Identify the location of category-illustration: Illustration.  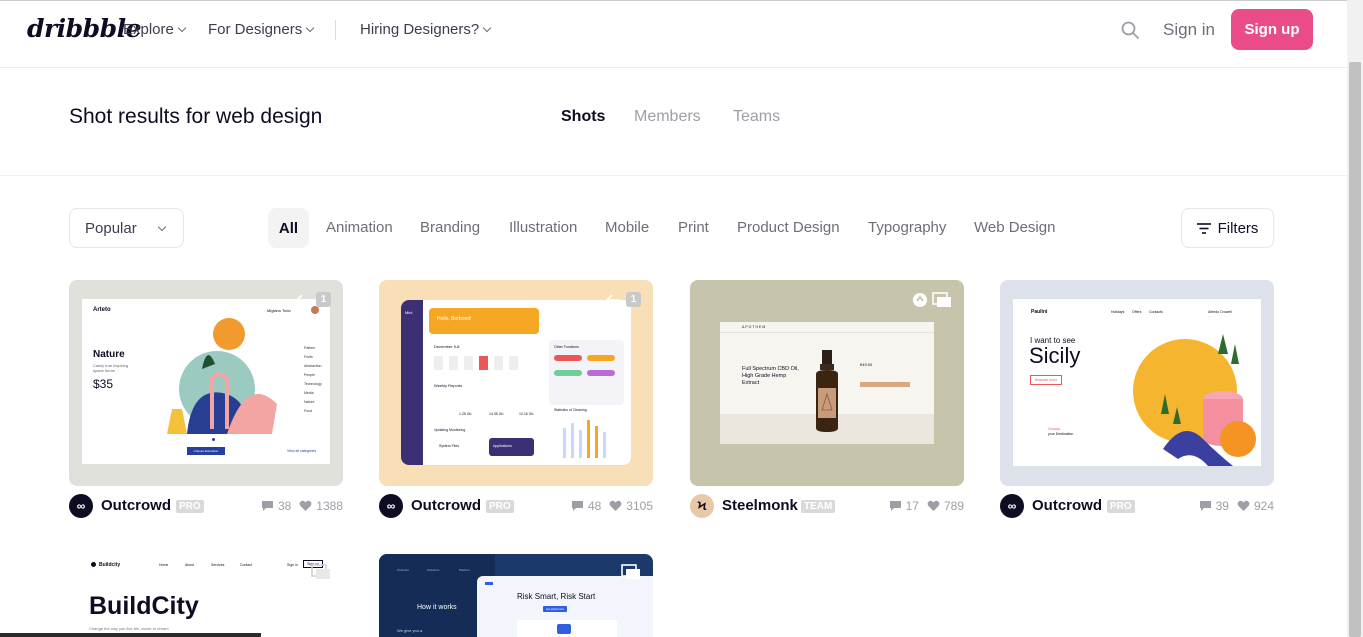
(543, 227).